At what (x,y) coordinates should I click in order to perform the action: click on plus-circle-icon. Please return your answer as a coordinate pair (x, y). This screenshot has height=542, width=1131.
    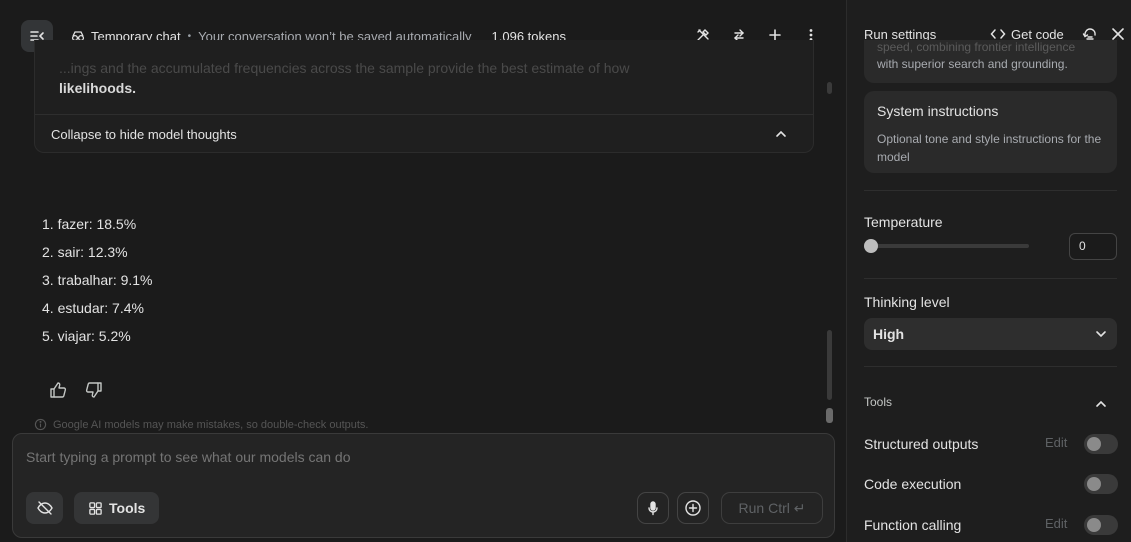
    Looking at the image, I should click on (693, 508).